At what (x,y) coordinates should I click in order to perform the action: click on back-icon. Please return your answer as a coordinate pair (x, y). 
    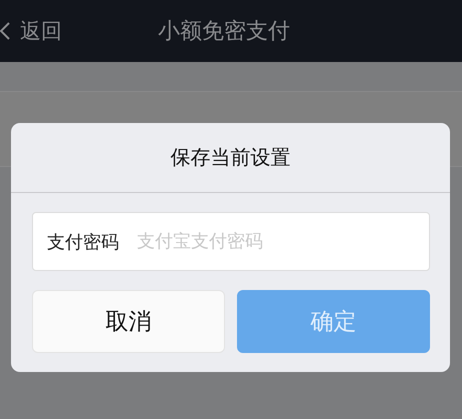
    Looking at the image, I should click on (5, 31).